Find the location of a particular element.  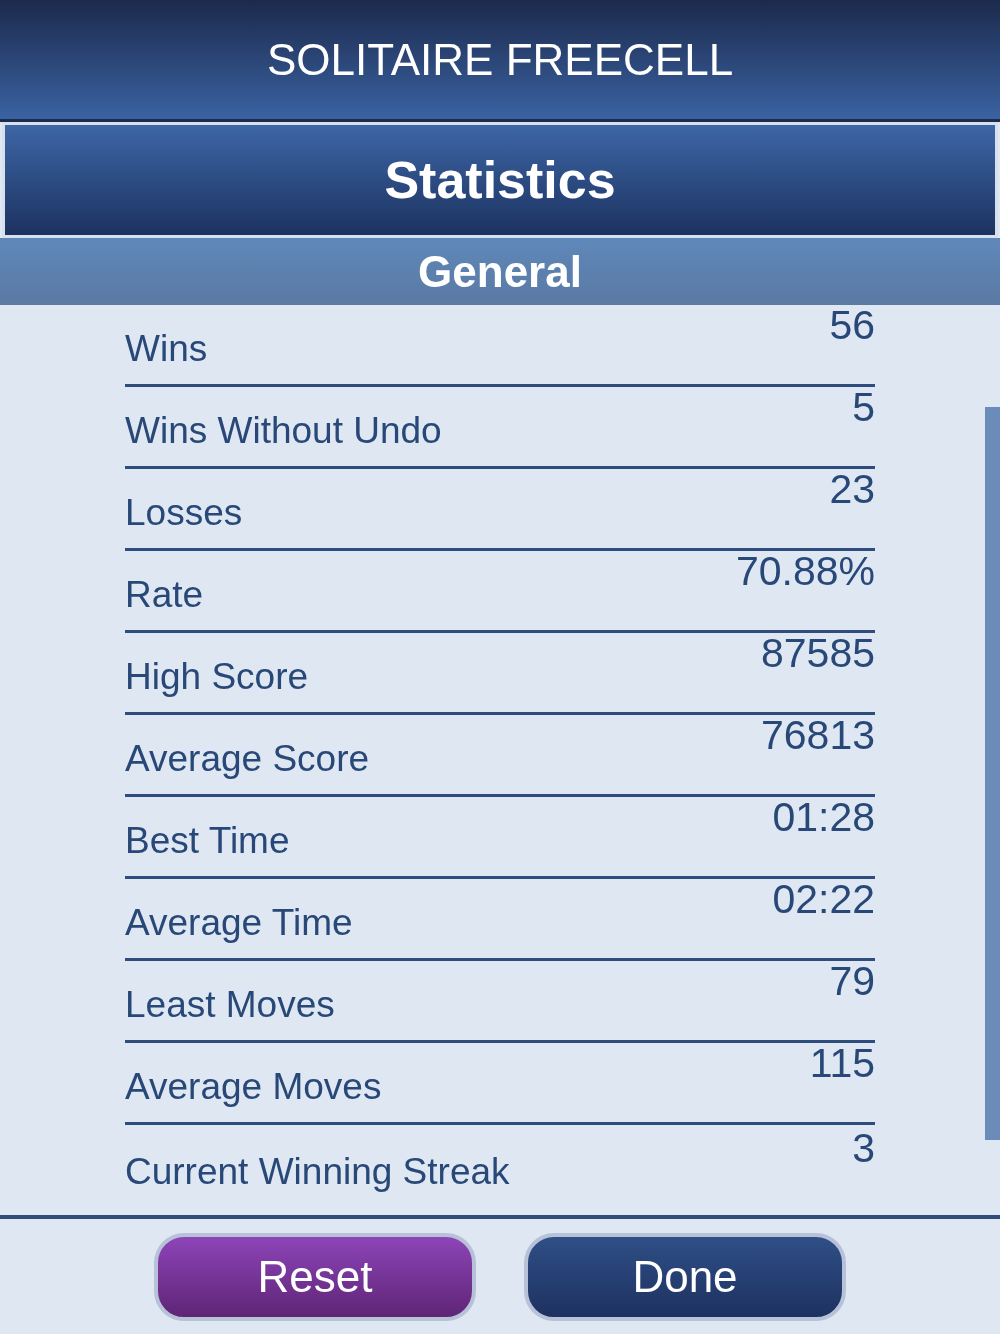

stat-label: Wins is located at coordinates (166, 348).